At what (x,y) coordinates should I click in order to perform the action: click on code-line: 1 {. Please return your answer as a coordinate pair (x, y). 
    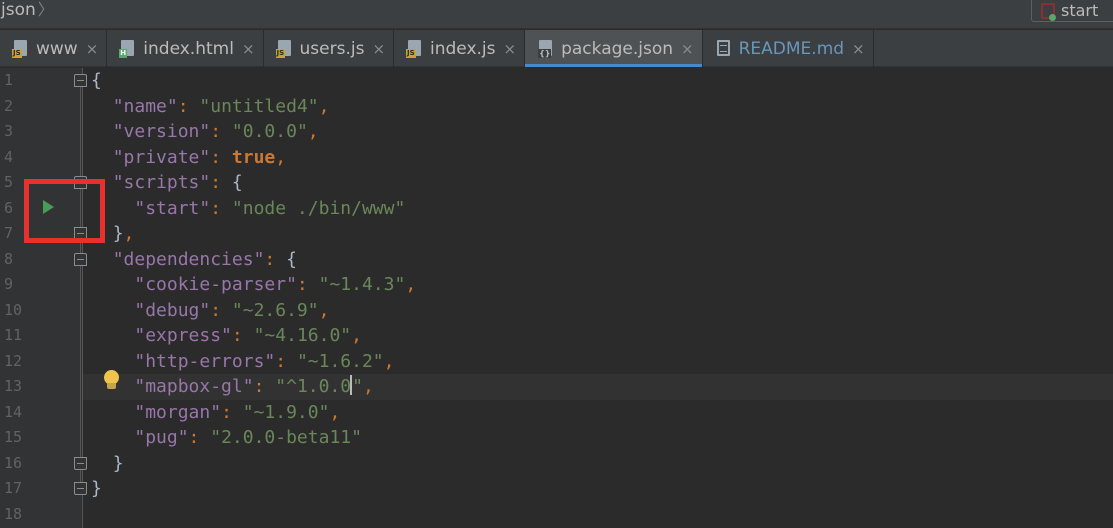
    Looking at the image, I should click on (556, 81).